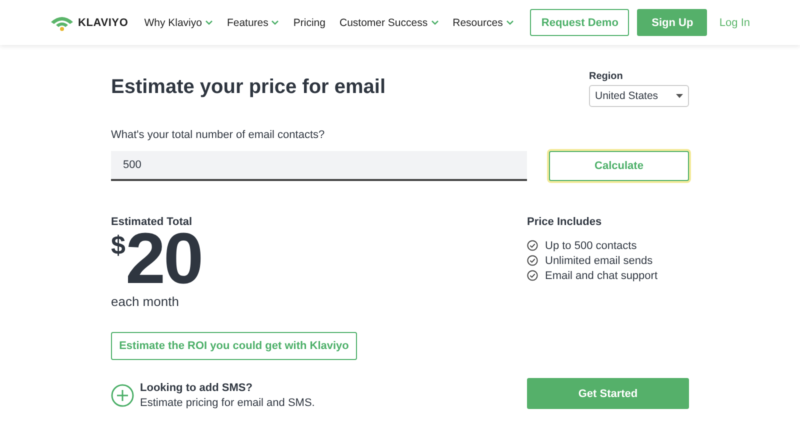 The image size is (800, 439). I want to click on contacts-input-field: 500, so click(319, 166).